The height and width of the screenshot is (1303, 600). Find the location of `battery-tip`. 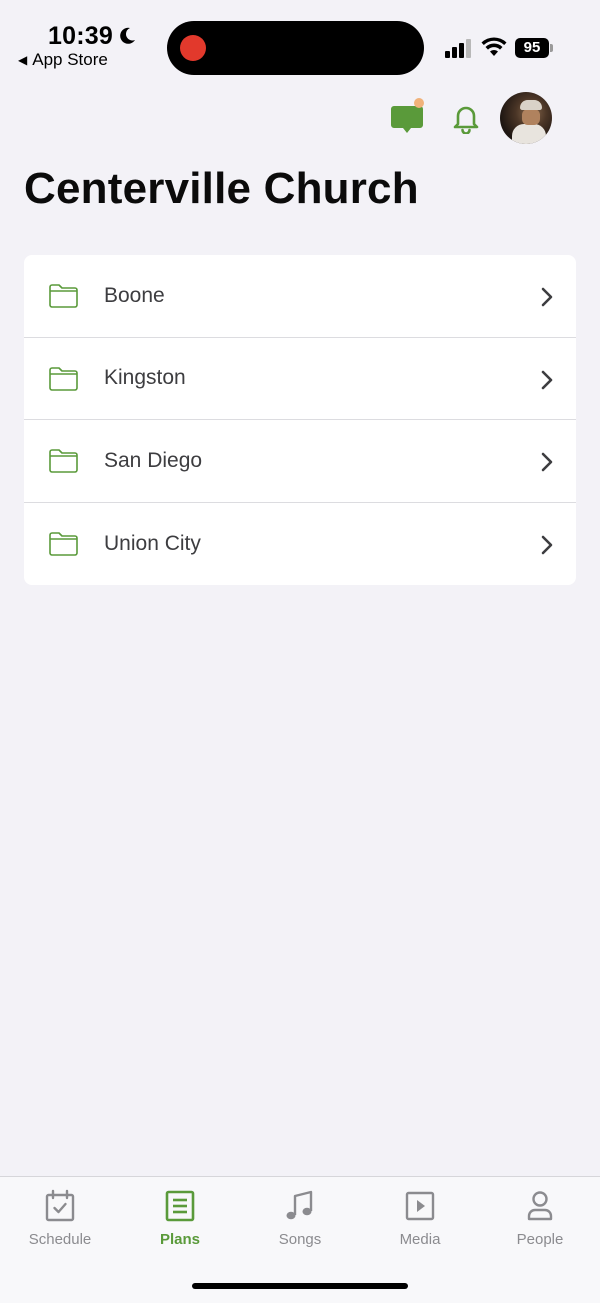

battery-tip is located at coordinates (551, 48).